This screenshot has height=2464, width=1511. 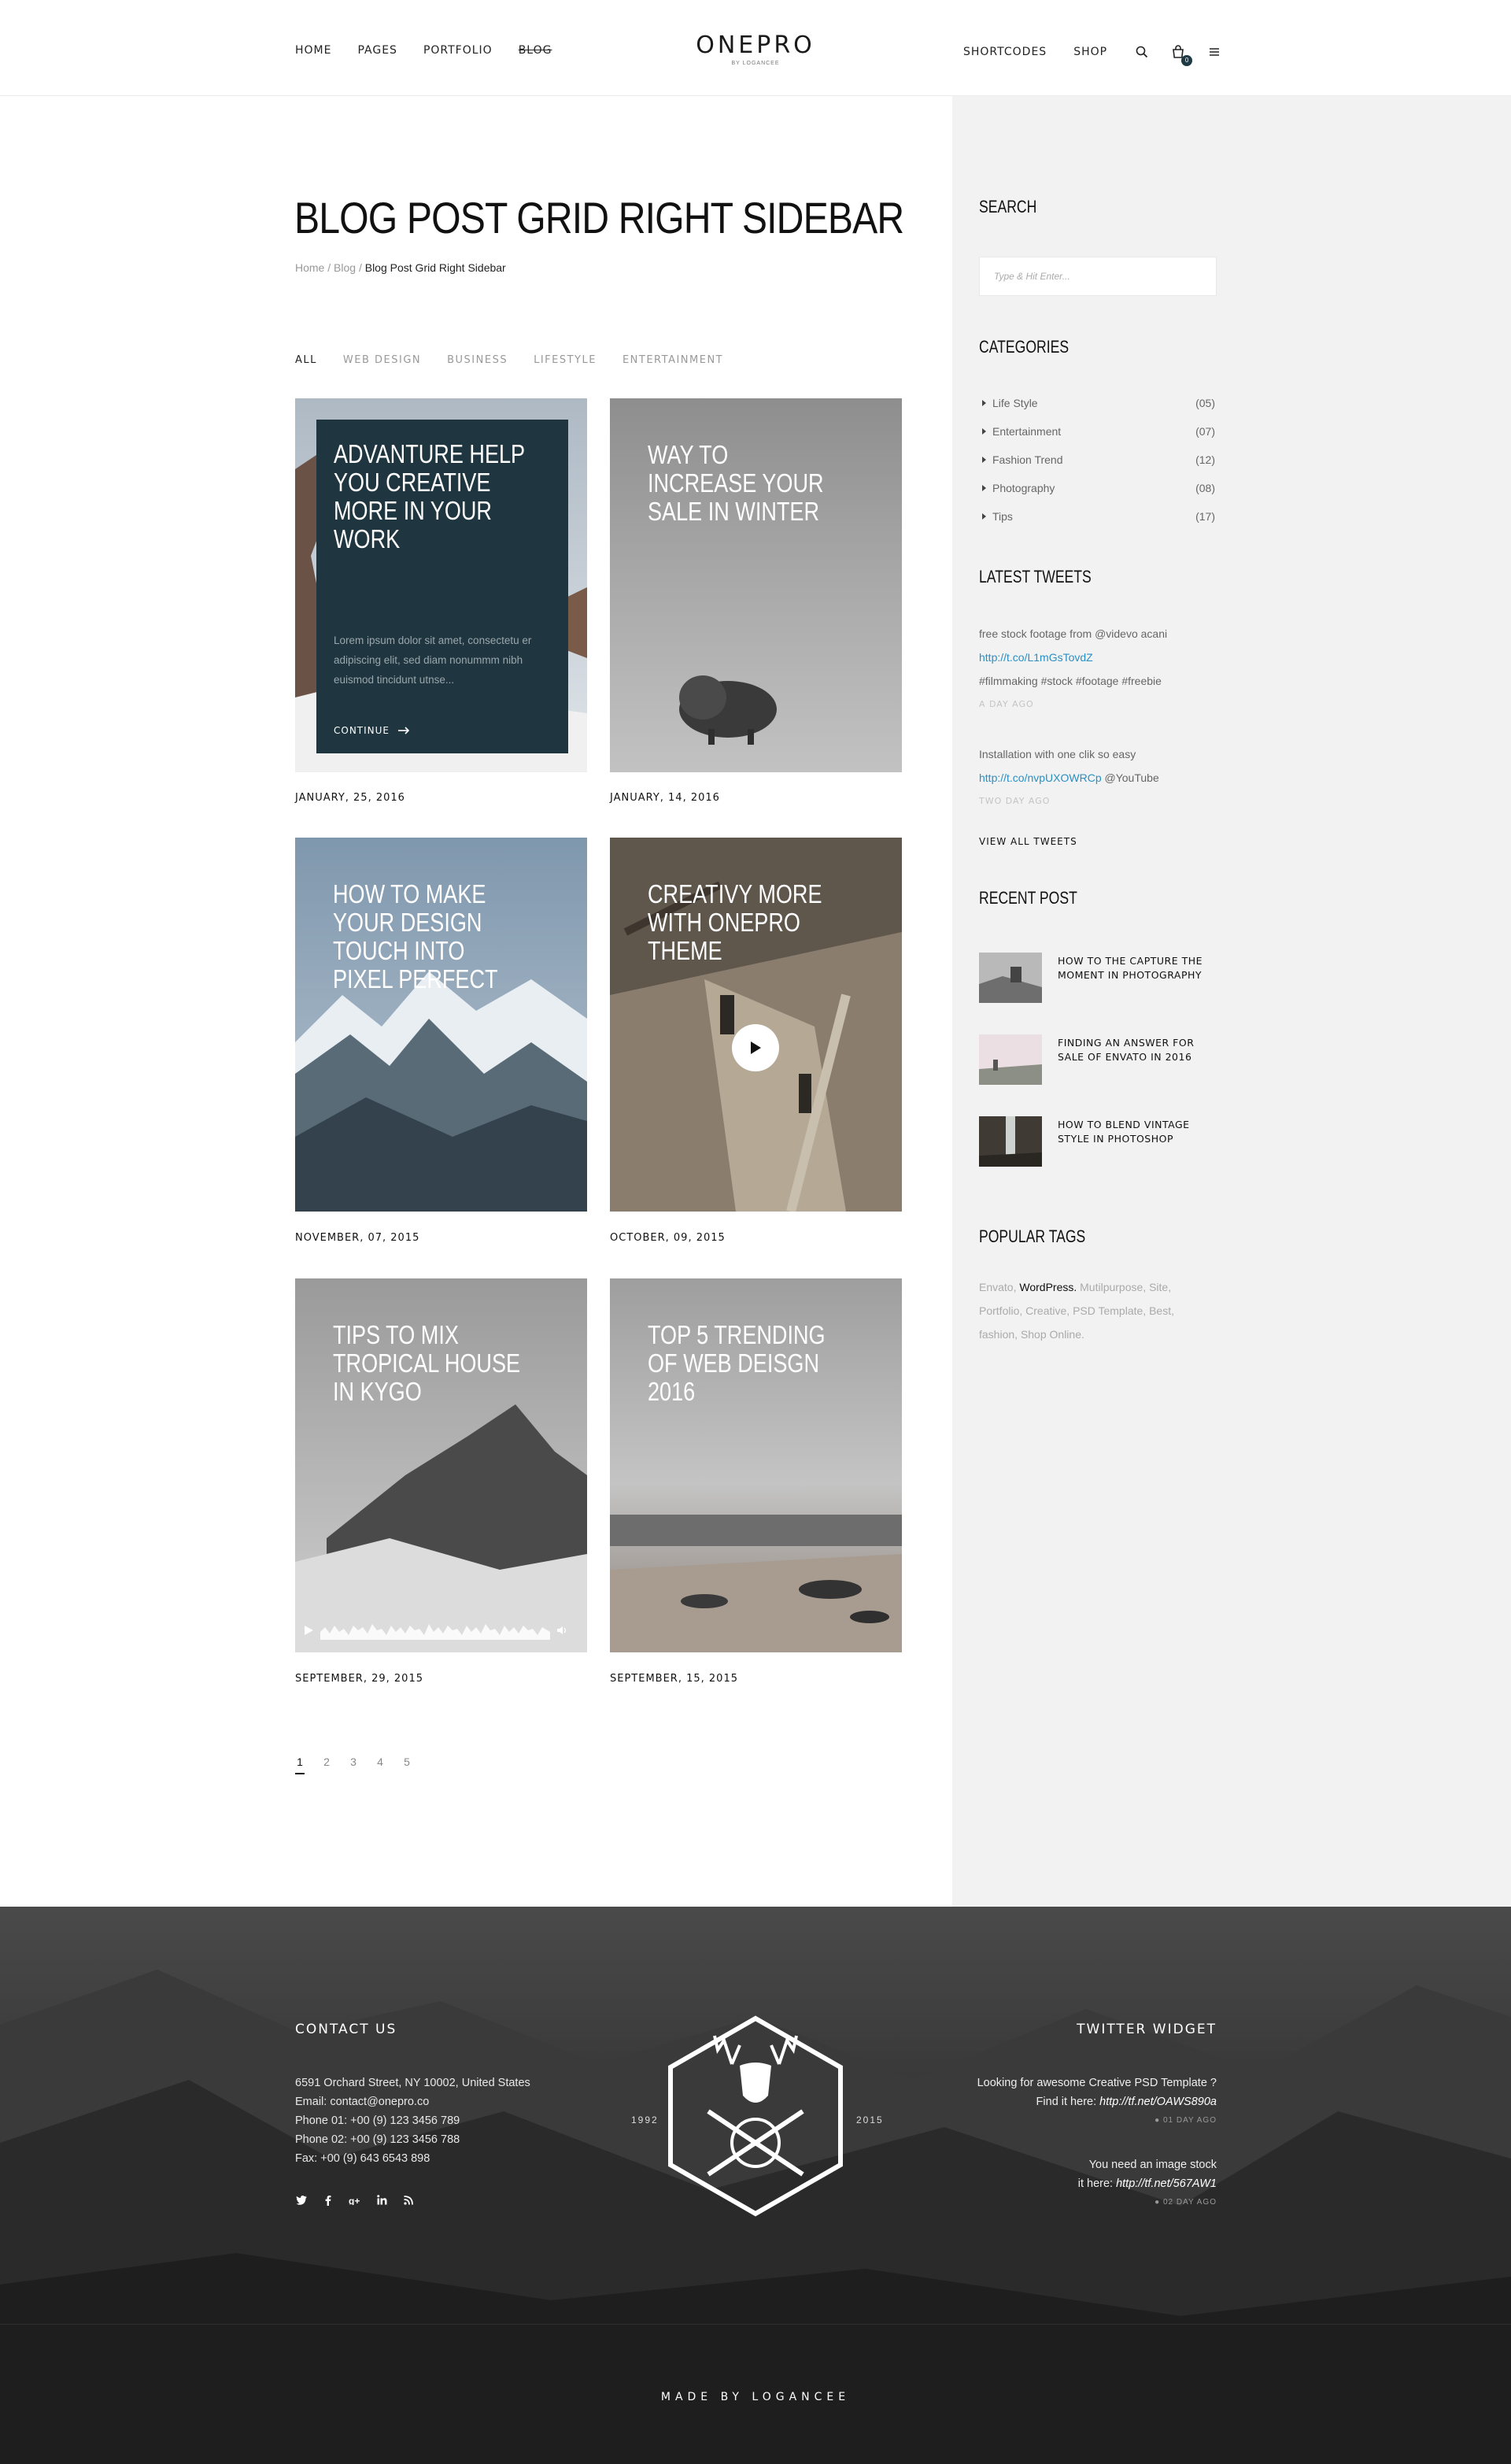 What do you see at coordinates (1158, 1287) in the screenshot?
I see `tag-link: Site` at bounding box center [1158, 1287].